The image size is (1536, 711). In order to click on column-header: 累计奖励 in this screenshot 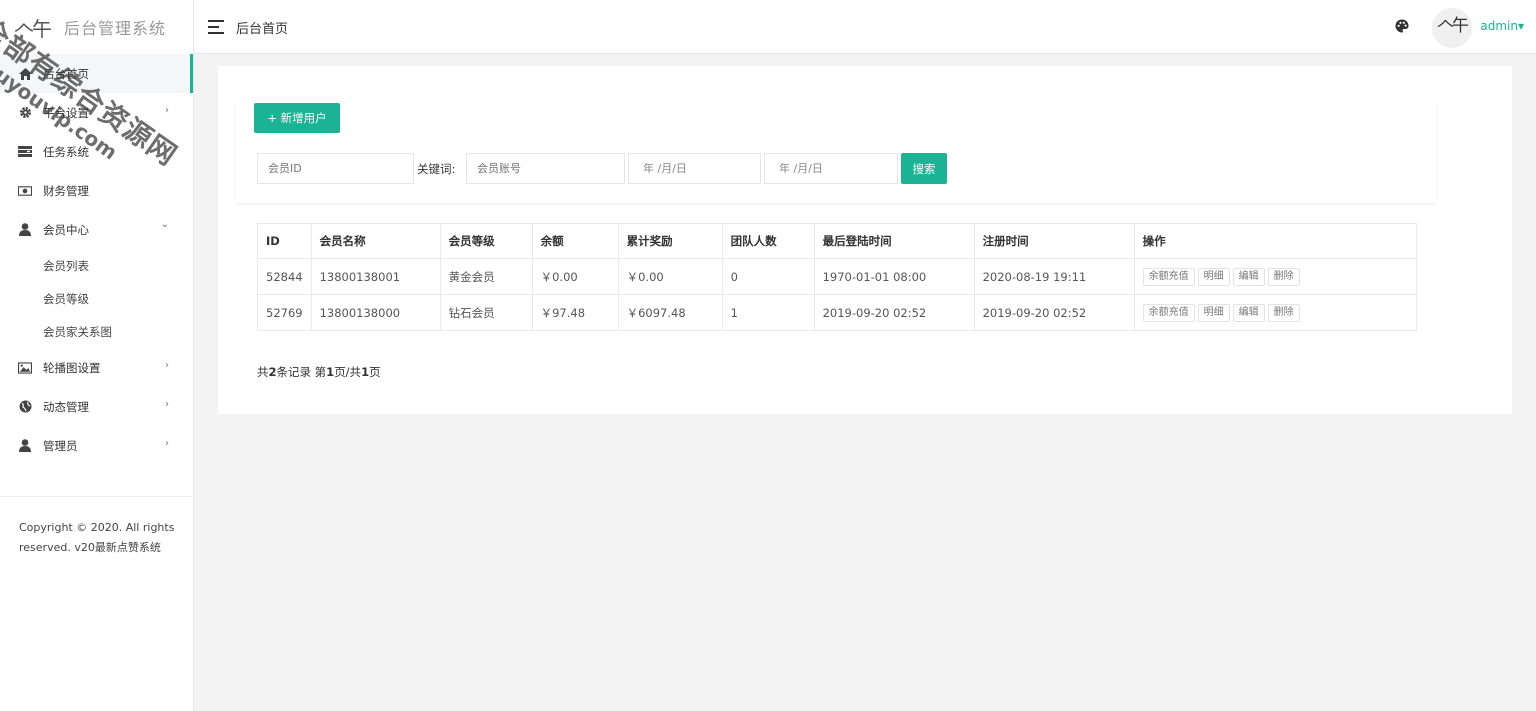, I will do `click(670, 241)`.